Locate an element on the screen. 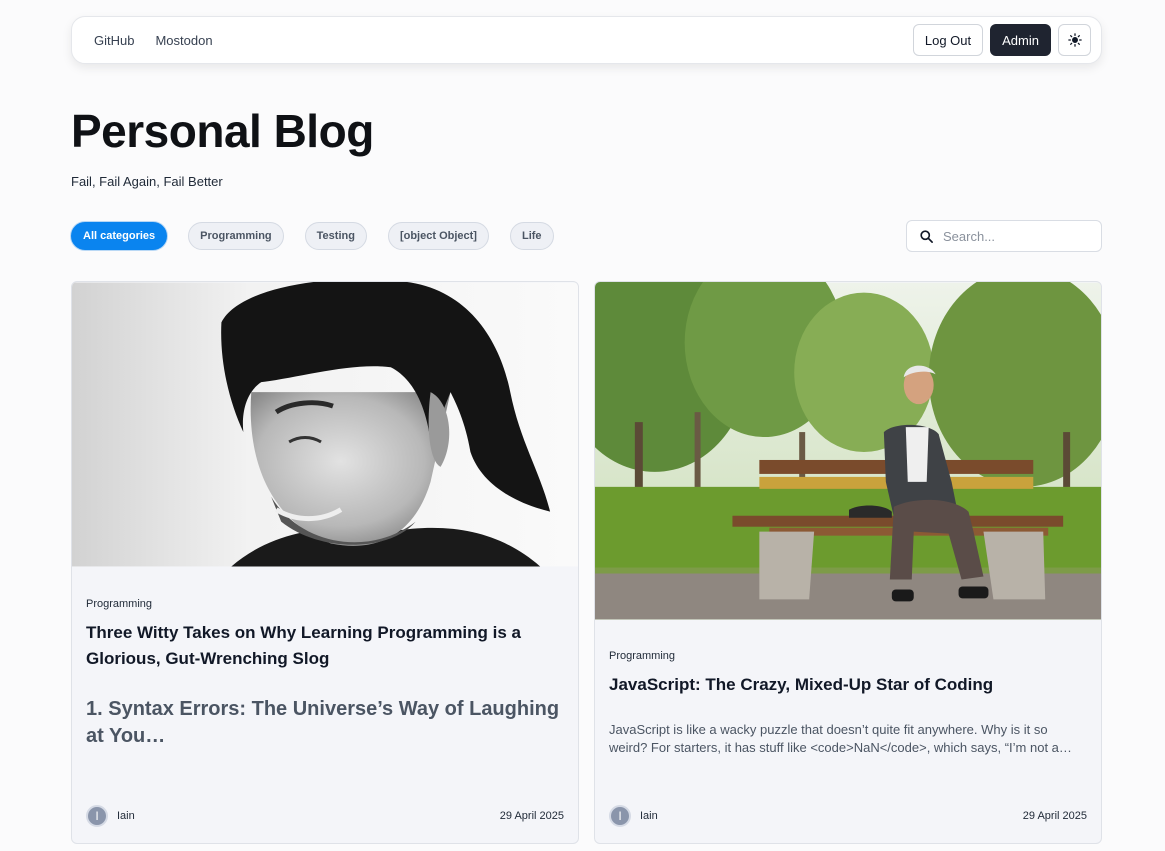 The image size is (1165, 851). nav-link-mastodon: Mostodon is located at coordinates (183, 40).